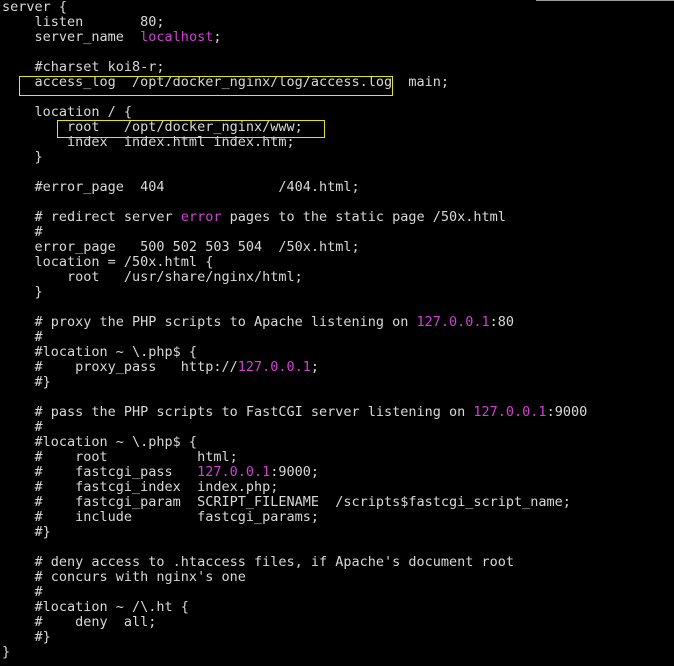  Describe the element at coordinates (502, 322) in the screenshot. I see `code-text: :80` at that location.